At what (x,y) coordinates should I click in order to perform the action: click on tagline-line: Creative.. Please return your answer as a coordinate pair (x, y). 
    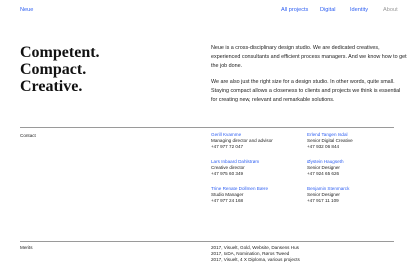
    Looking at the image, I should click on (51, 86).